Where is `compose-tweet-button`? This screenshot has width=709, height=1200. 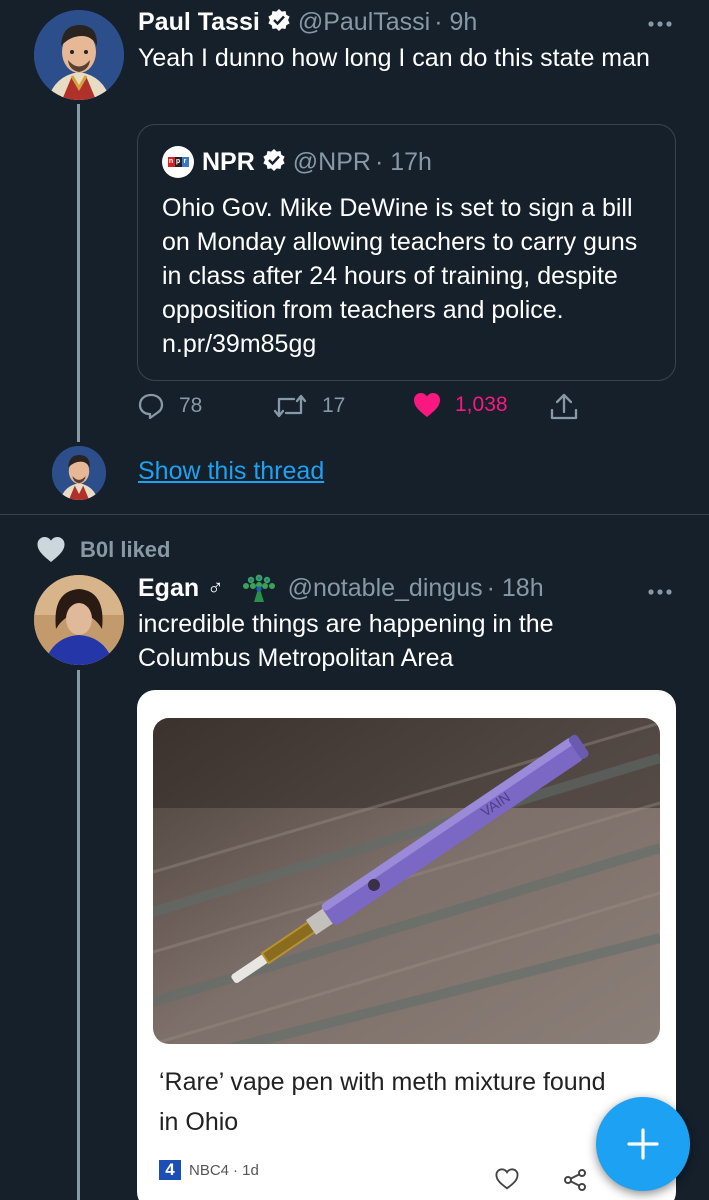
compose-tweet-button is located at coordinates (643, 1144).